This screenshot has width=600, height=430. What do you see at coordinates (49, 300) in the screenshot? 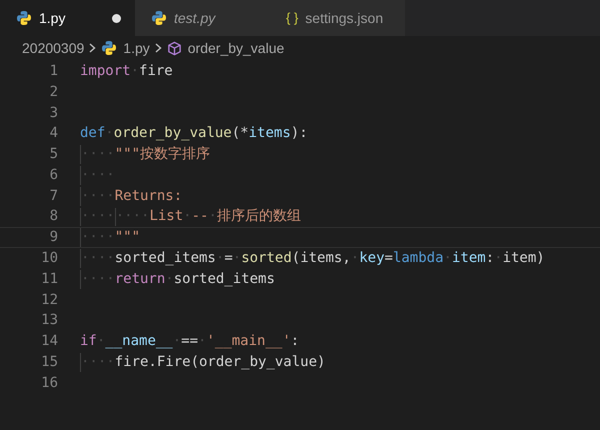
I see `line-number: 12` at bounding box center [49, 300].